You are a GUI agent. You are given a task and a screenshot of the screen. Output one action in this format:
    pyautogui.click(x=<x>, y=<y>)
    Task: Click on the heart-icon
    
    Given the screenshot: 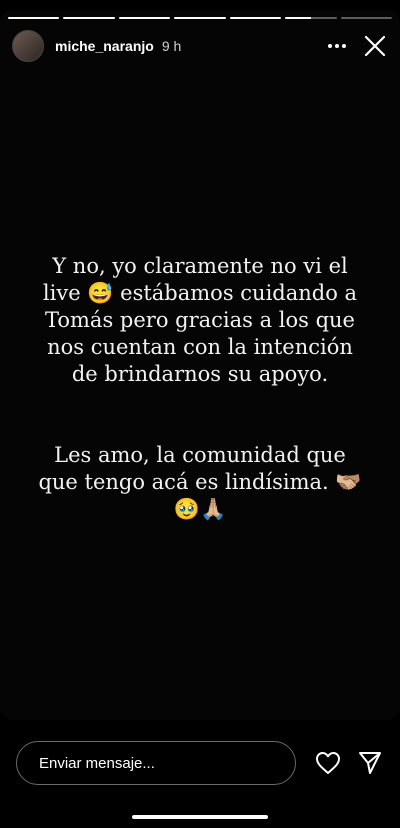 What is the action you would take?
    pyautogui.click(x=328, y=763)
    